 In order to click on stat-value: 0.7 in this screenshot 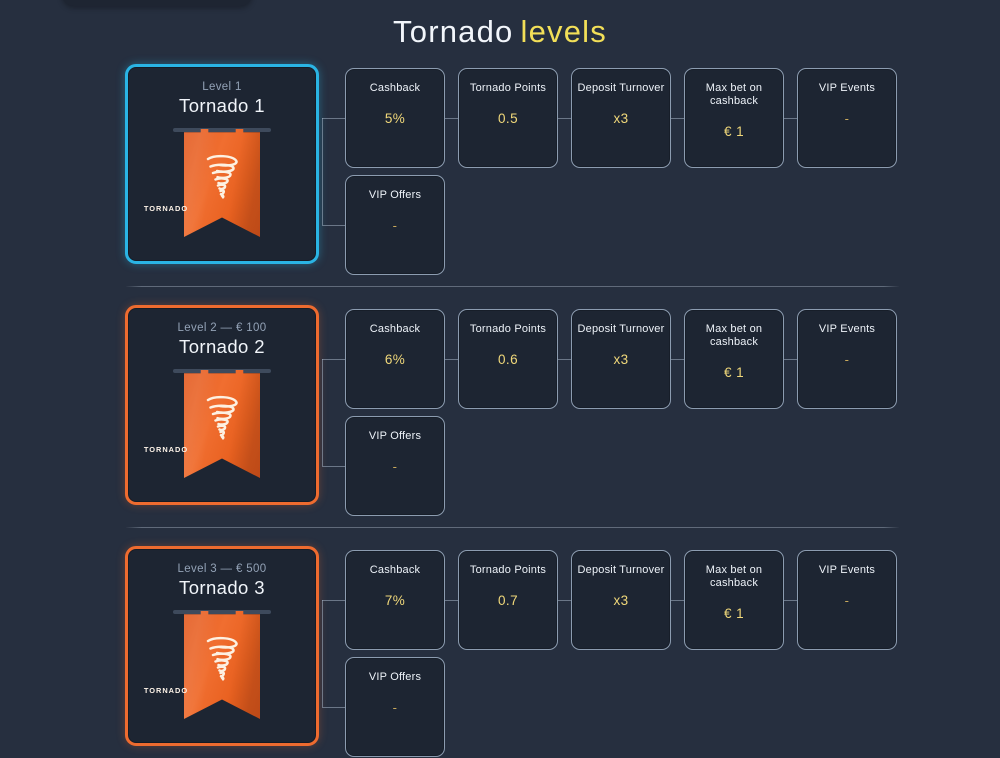, I will do `click(508, 600)`.